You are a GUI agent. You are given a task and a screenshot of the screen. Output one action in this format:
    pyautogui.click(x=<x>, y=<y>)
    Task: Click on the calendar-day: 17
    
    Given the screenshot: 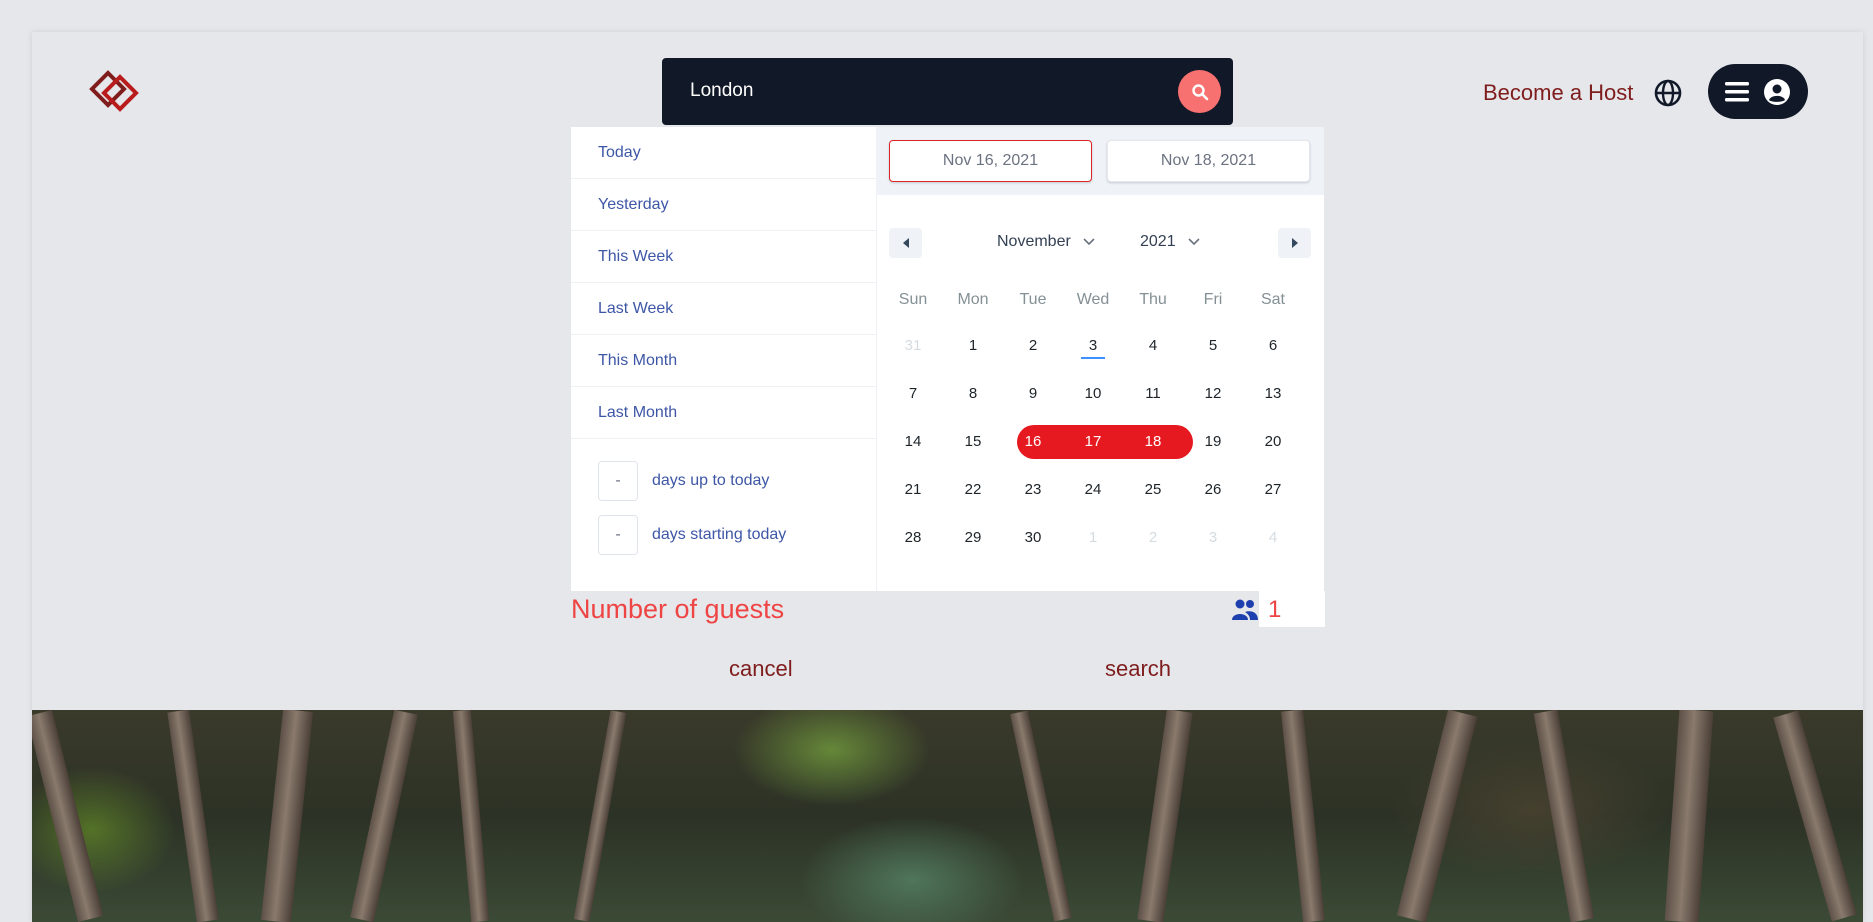 What is the action you would take?
    pyautogui.click(x=1093, y=442)
    